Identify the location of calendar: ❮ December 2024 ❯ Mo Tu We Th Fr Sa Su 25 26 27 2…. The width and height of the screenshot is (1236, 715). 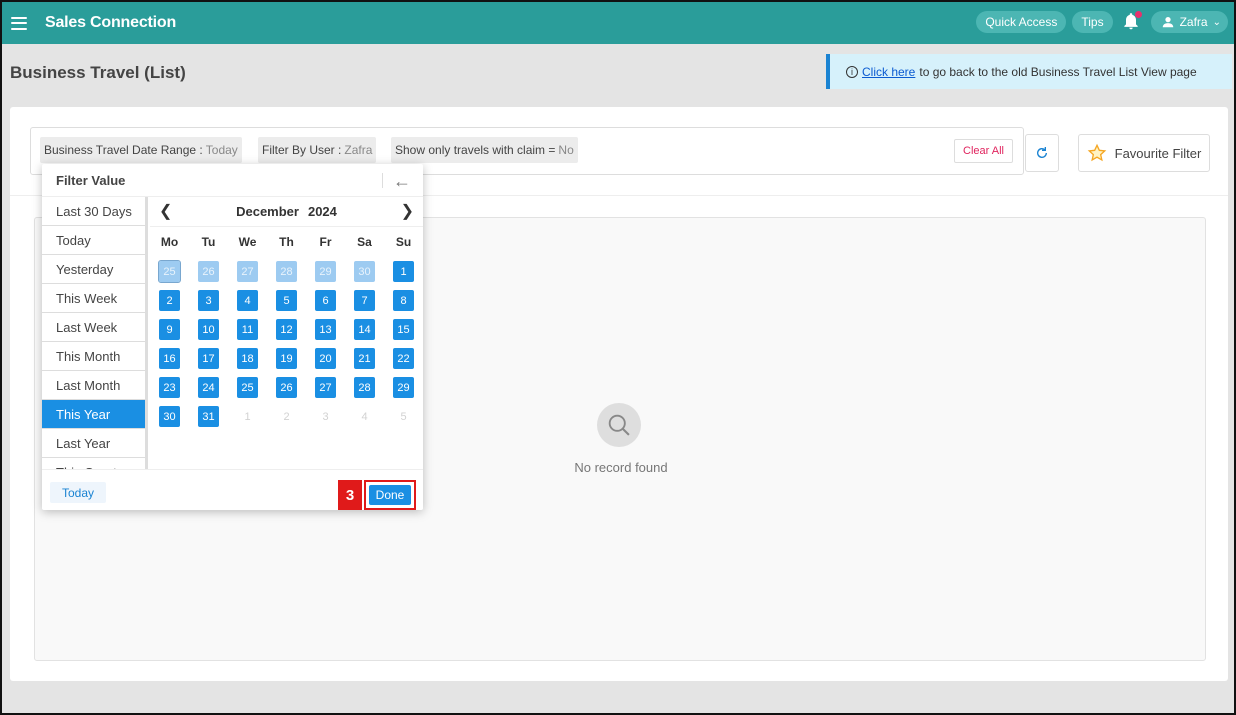
(286, 333).